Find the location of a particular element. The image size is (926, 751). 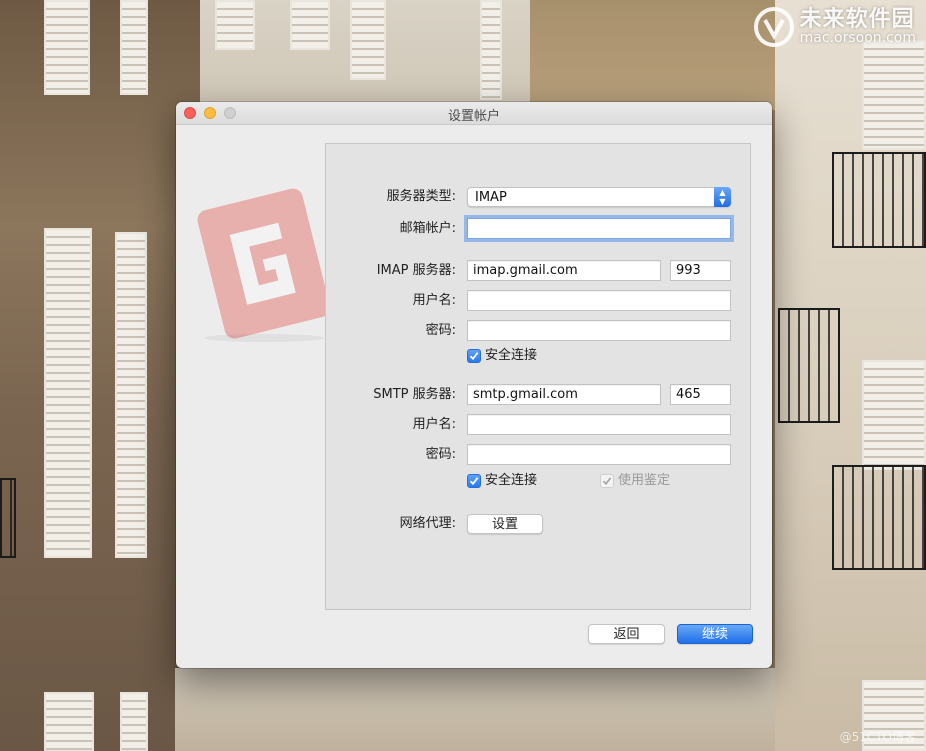

smtp-password-label: 密码: is located at coordinates (440, 454).